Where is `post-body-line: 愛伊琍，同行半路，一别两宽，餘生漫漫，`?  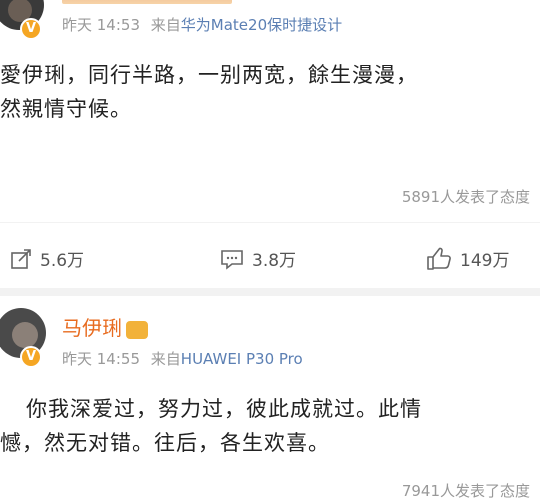 post-body-line: 愛伊琍，同行半路，一别两宽，餘生漫漫， is located at coordinates (209, 75).